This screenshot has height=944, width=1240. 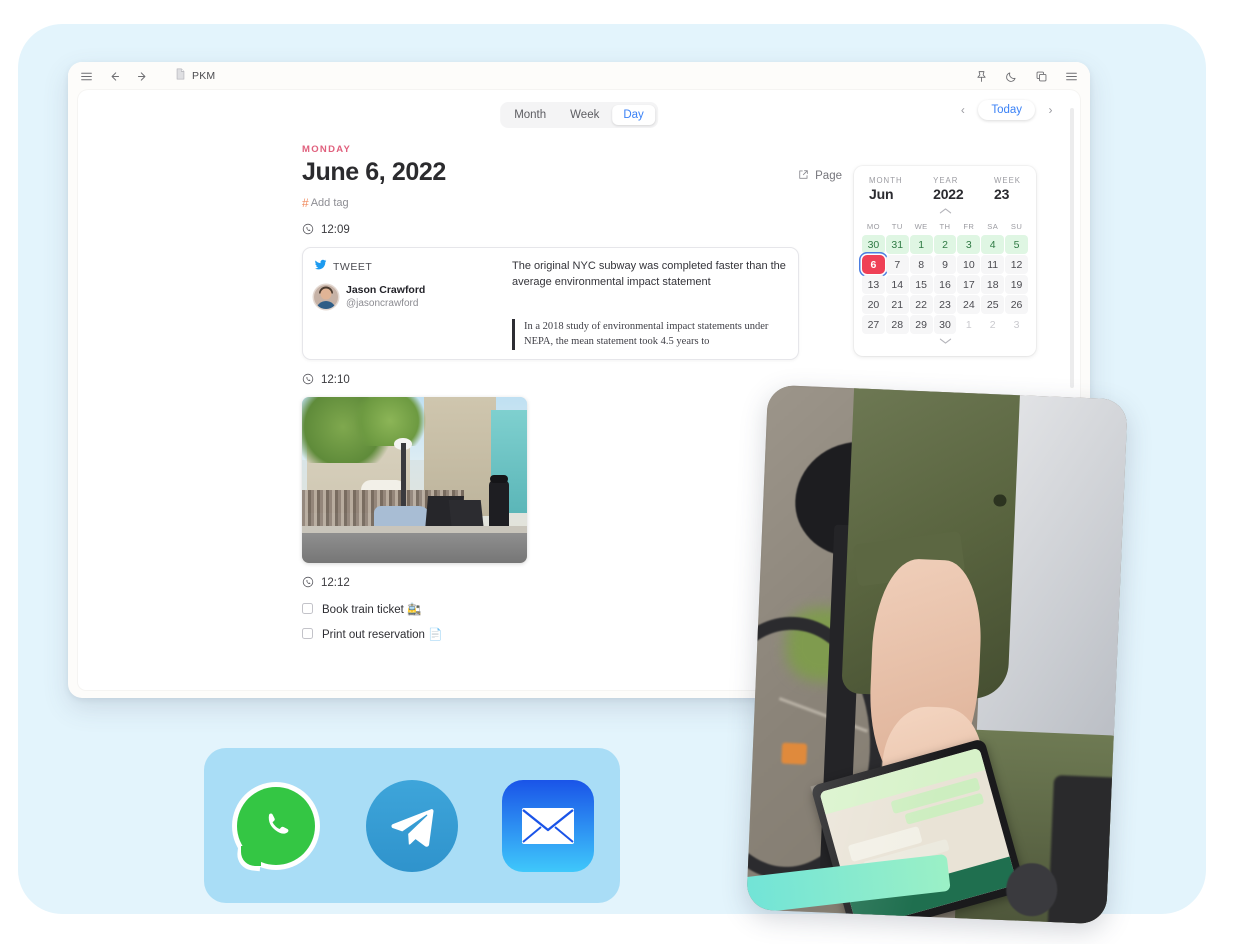 What do you see at coordinates (335, 230) in the screenshot?
I see `entry-time-label: 12:09` at bounding box center [335, 230].